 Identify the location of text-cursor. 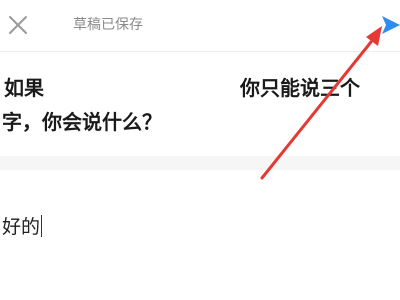
(42, 226).